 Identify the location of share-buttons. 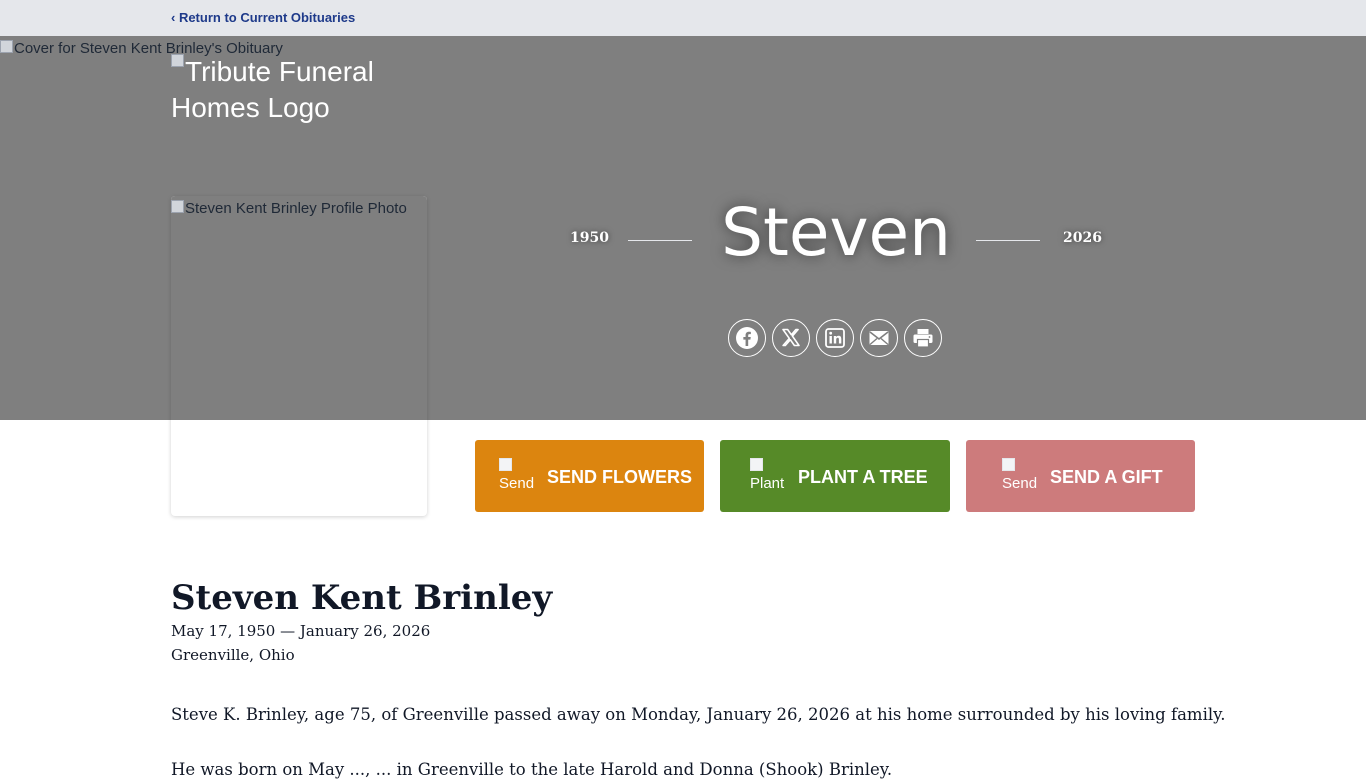
(835, 338).